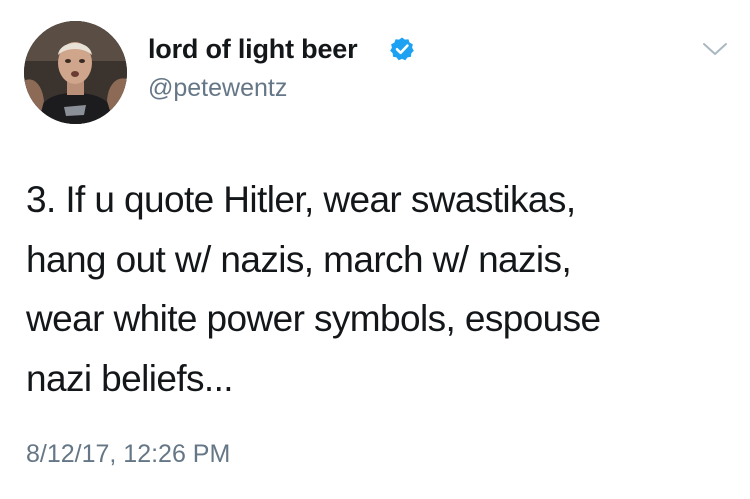 Image resolution: width=750 pixels, height=499 pixels. What do you see at coordinates (217, 88) in the screenshot?
I see `handle: @petewentz` at bounding box center [217, 88].